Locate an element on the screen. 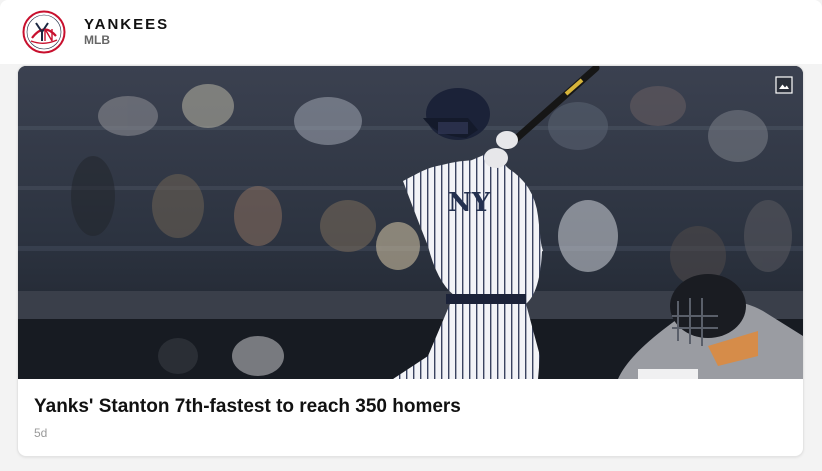  gallery-icon is located at coordinates (784, 85).